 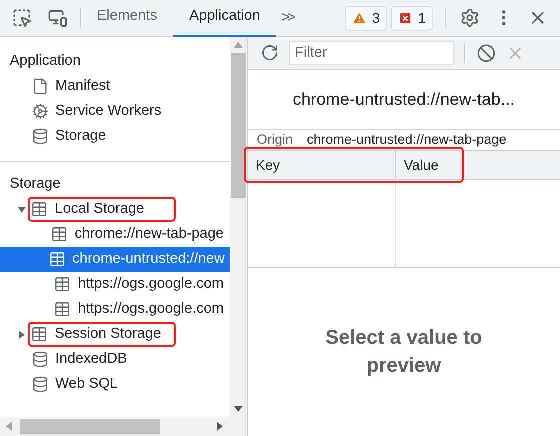 What do you see at coordinates (92, 359) in the screenshot?
I see `item-label: IndexedDB` at bounding box center [92, 359].